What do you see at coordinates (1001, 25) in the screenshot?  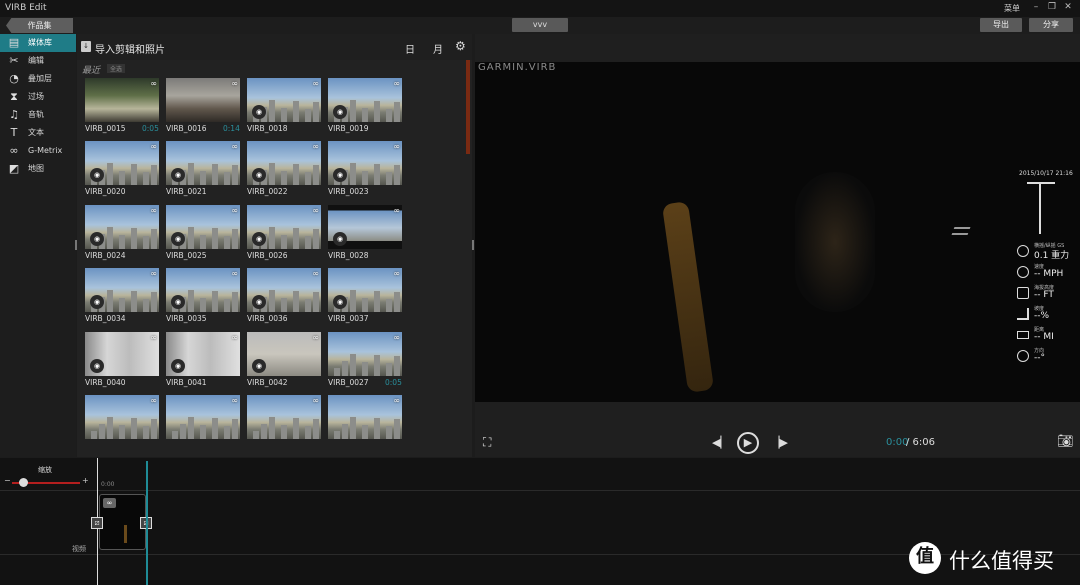 I see `export-button: 导出` at bounding box center [1001, 25].